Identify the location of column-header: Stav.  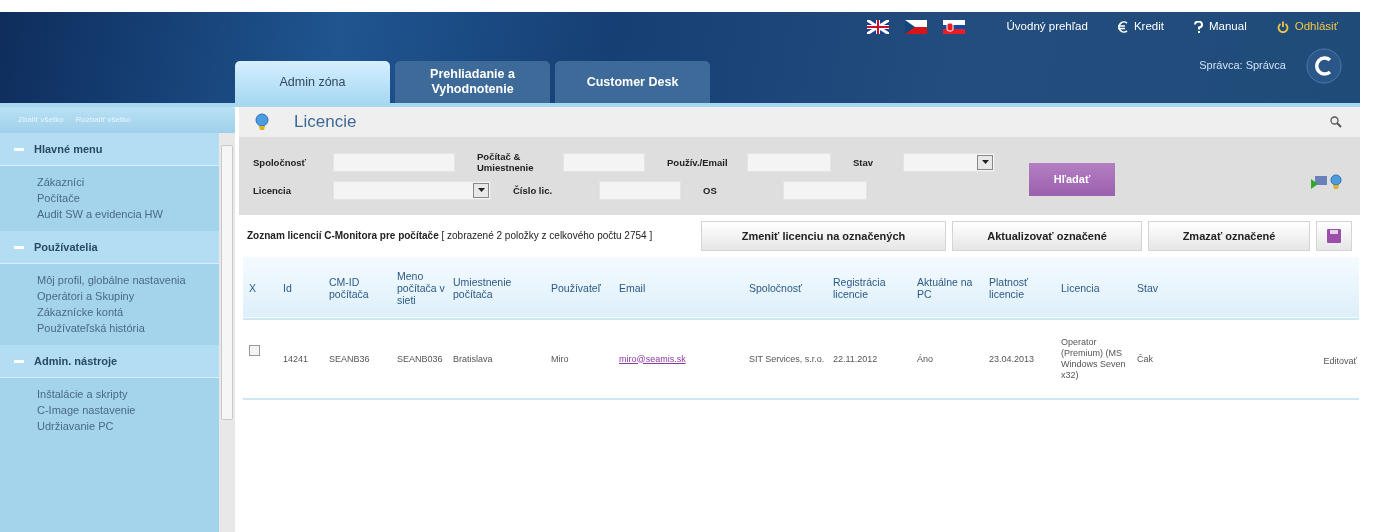
(1151, 288).